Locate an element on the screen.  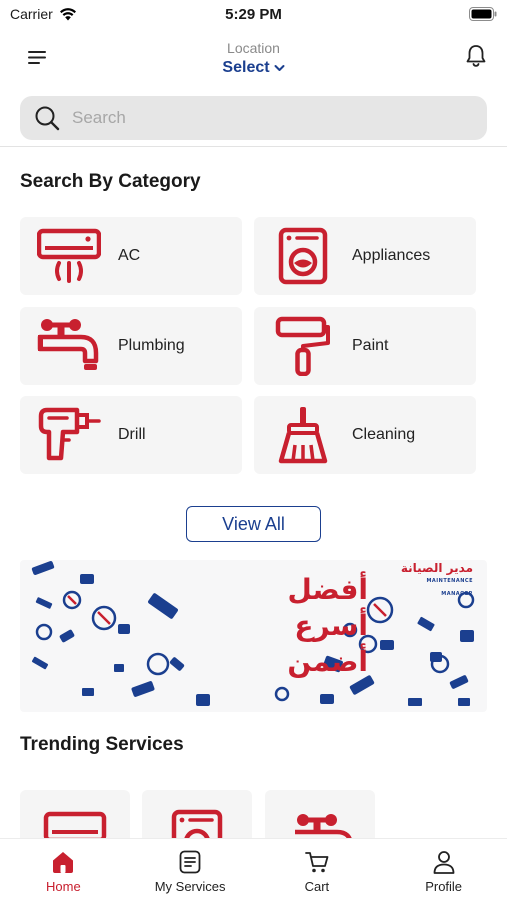
banner-line: أضمن is located at coordinates (327, 661).